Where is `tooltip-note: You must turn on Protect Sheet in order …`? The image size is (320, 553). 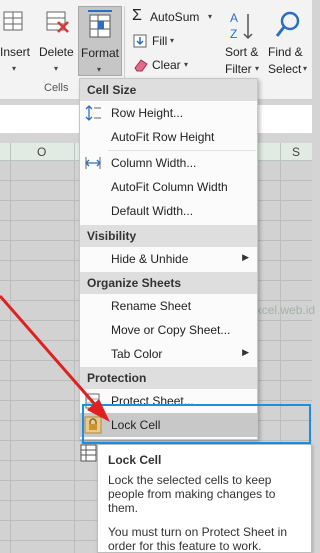 tooltip-note: You must turn on Protect Sheet in order … is located at coordinates (197, 539).